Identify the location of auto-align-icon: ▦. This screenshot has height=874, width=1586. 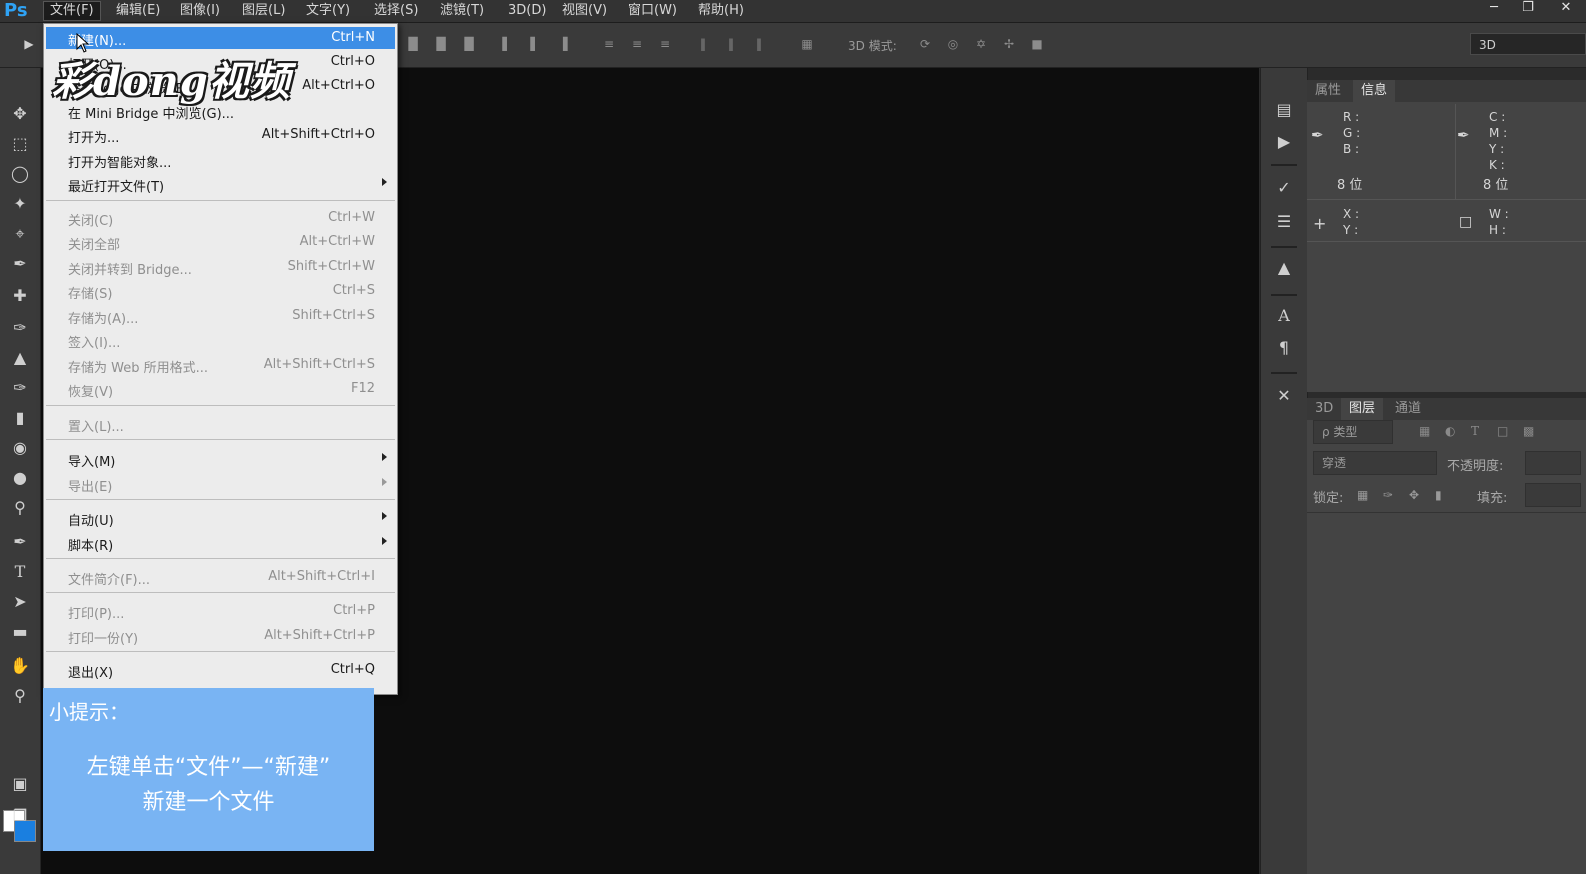
(807, 45).